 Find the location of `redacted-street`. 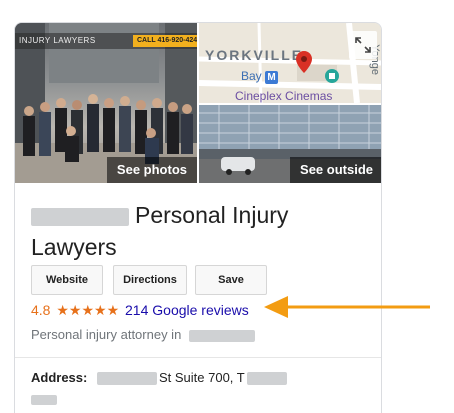

redacted-street is located at coordinates (126, 379).